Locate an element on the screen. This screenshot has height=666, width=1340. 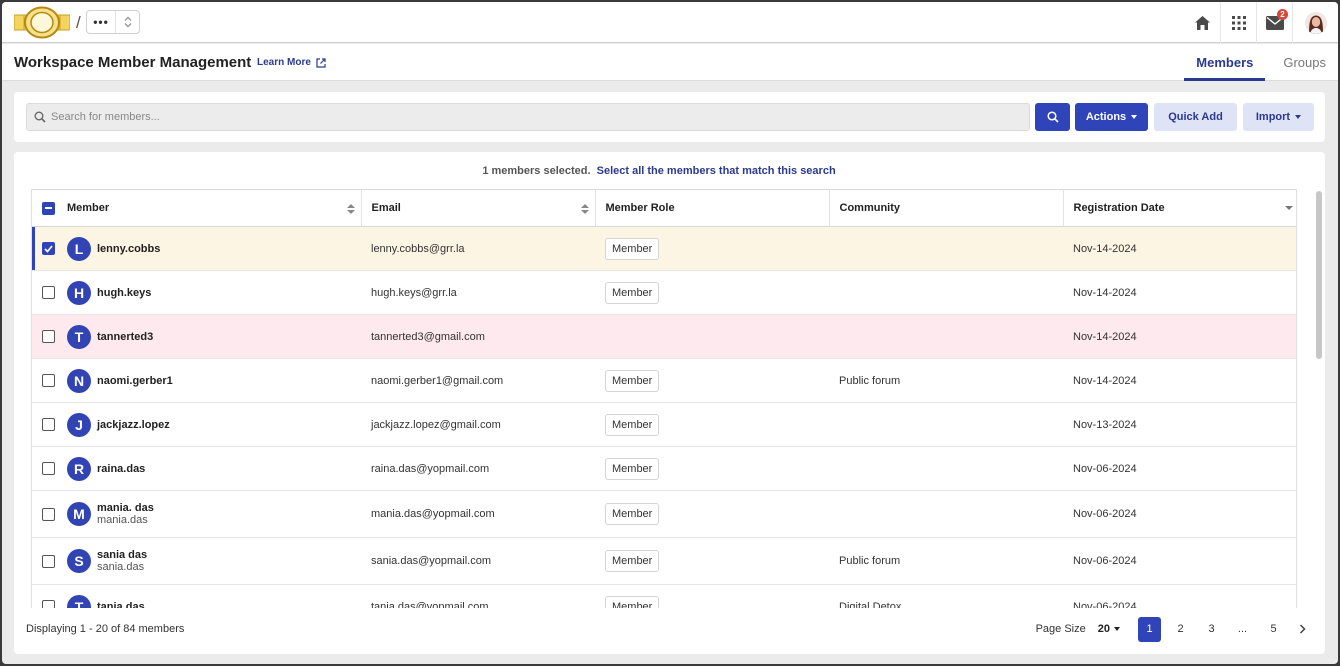
registration-date-cell: Nov-13-2024 is located at coordinates (1179, 424).